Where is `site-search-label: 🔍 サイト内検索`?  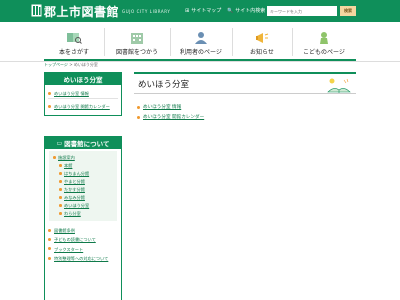
site-search-label: 🔍 サイト内検索 is located at coordinates (246, 11).